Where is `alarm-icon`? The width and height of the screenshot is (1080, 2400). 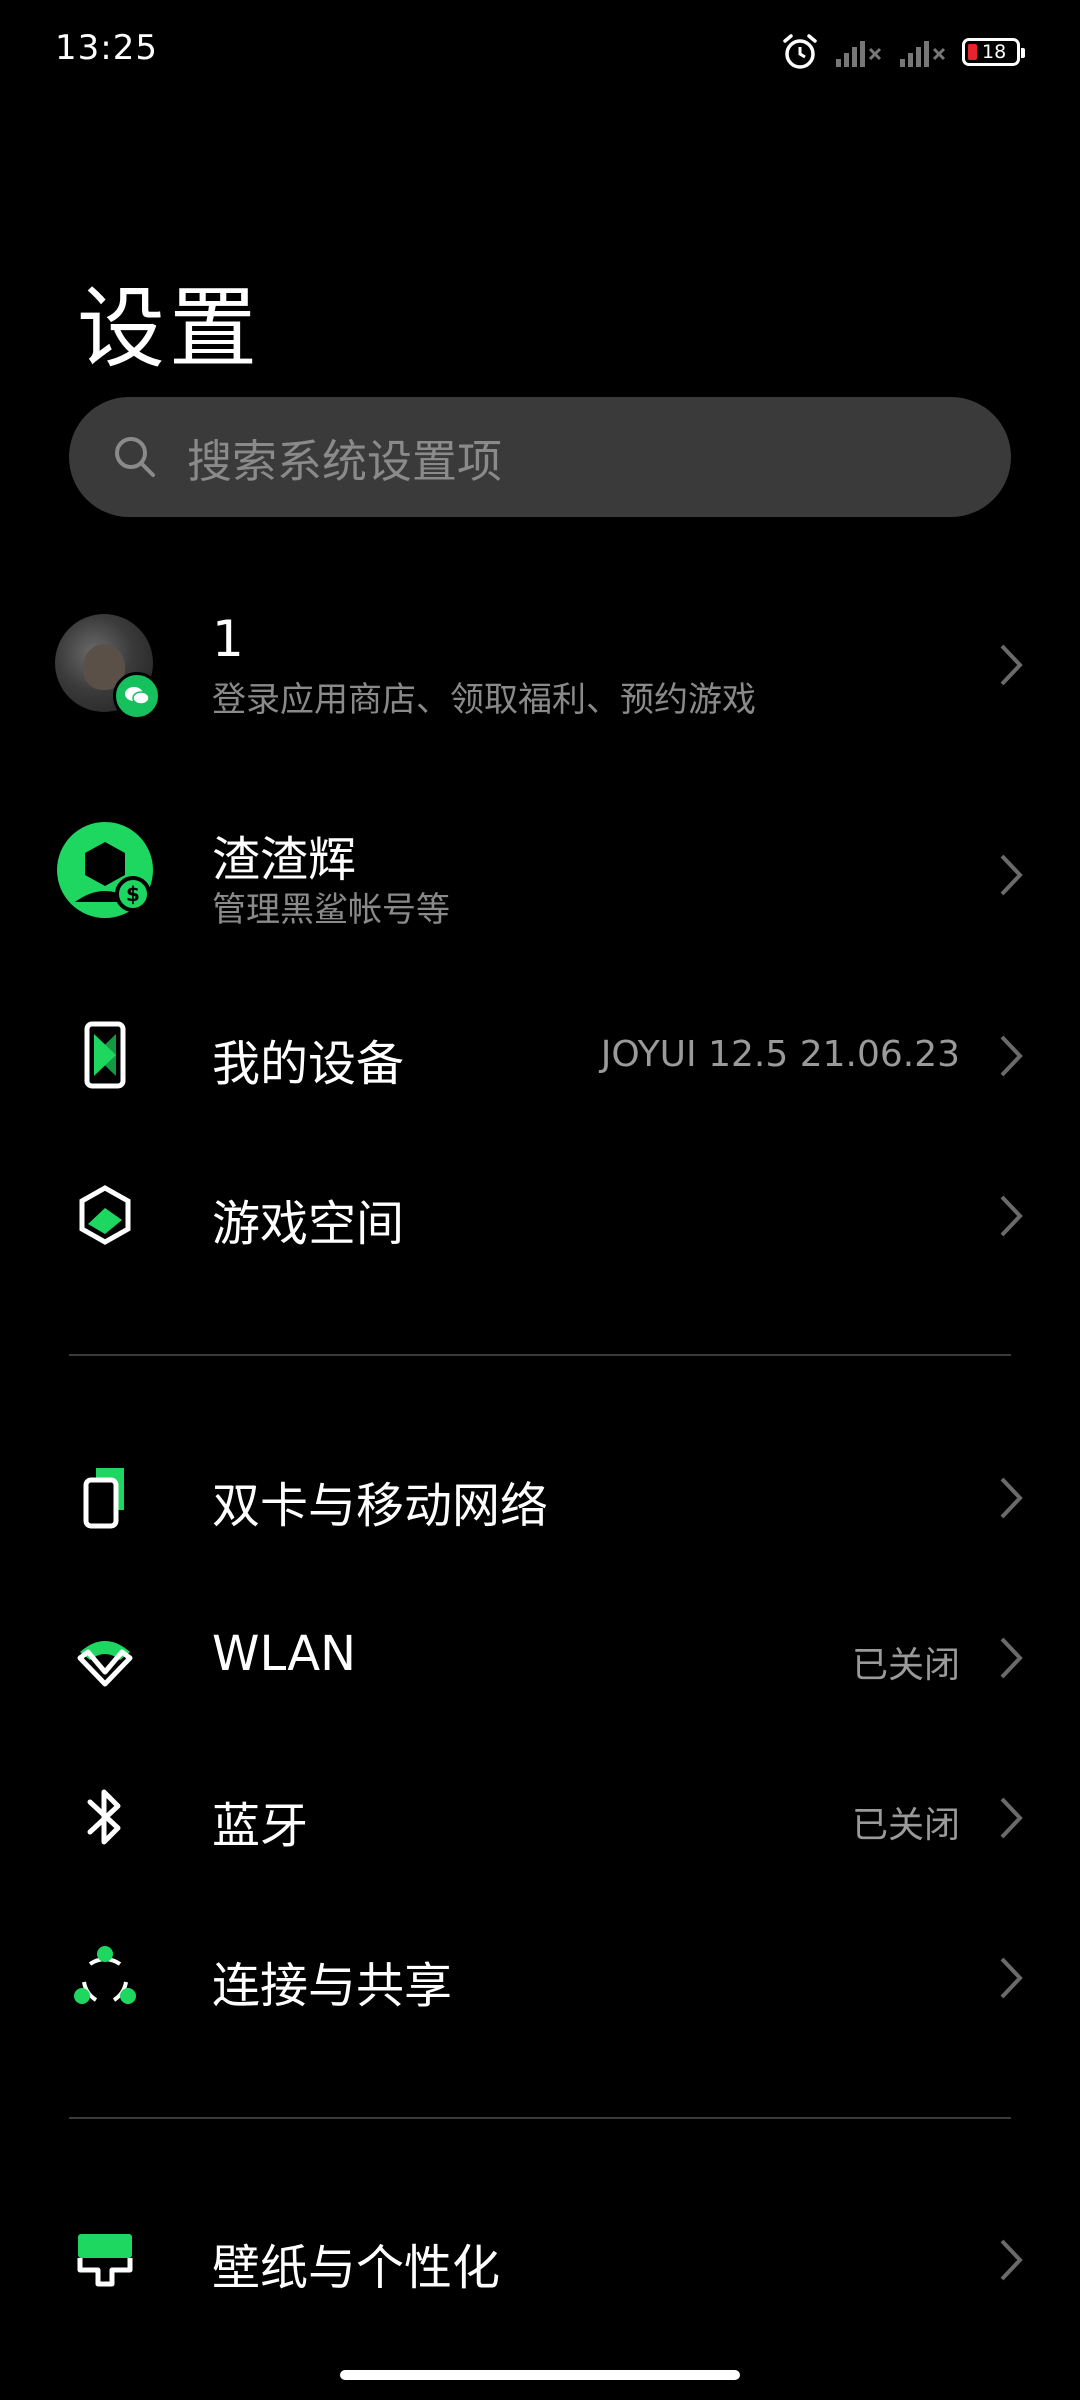
alarm-icon is located at coordinates (800, 51).